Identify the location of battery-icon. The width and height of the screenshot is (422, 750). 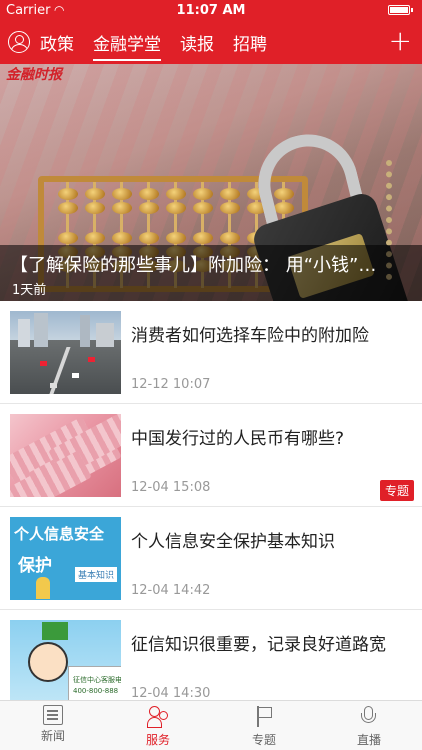
(400, 10).